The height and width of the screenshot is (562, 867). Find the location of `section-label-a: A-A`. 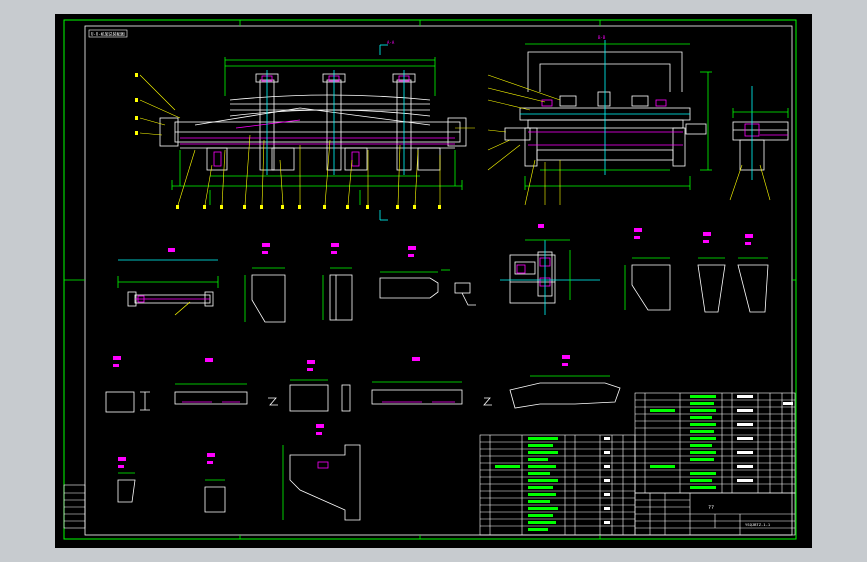

section-label-a: A-A is located at coordinates (391, 42).